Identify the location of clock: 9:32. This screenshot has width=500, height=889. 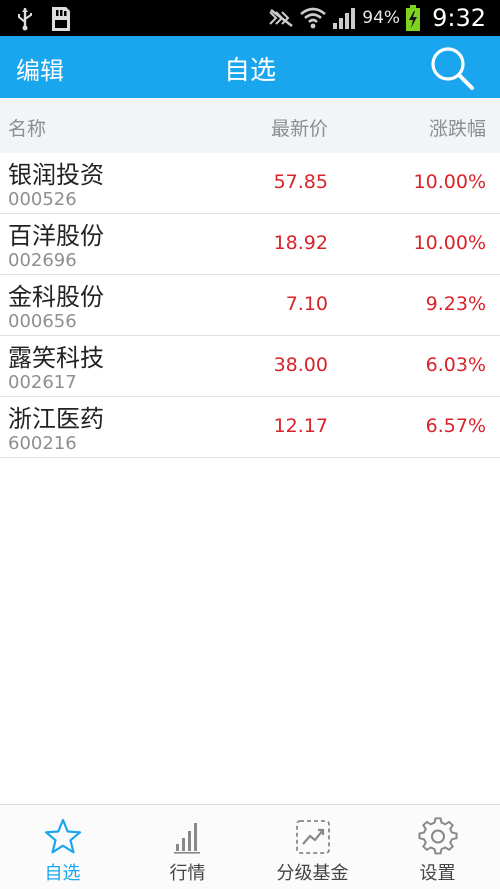
(459, 18).